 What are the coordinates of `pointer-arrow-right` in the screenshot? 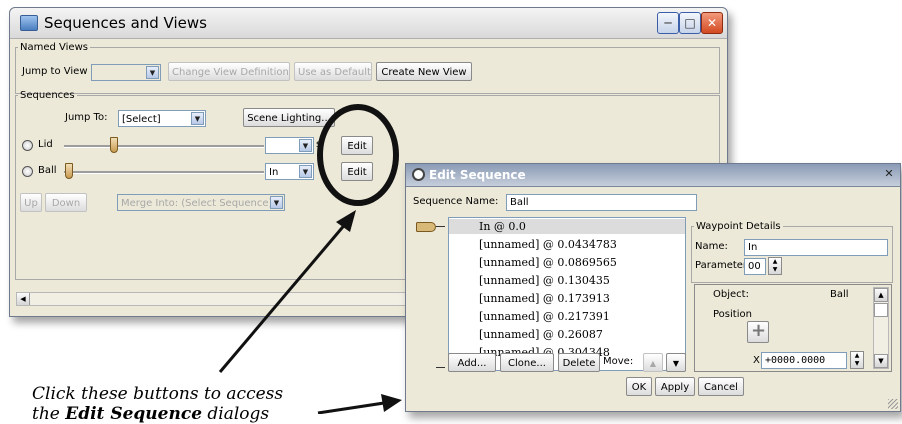 It's located at (351, 407).